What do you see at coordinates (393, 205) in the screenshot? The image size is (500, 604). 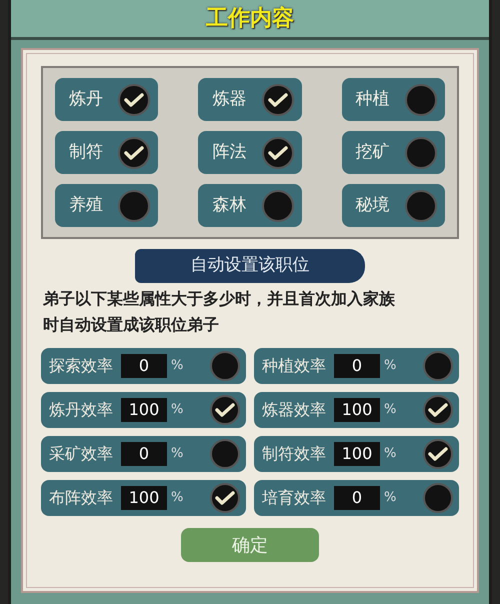 I see `job-toggle: 秘境` at bounding box center [393, 205].